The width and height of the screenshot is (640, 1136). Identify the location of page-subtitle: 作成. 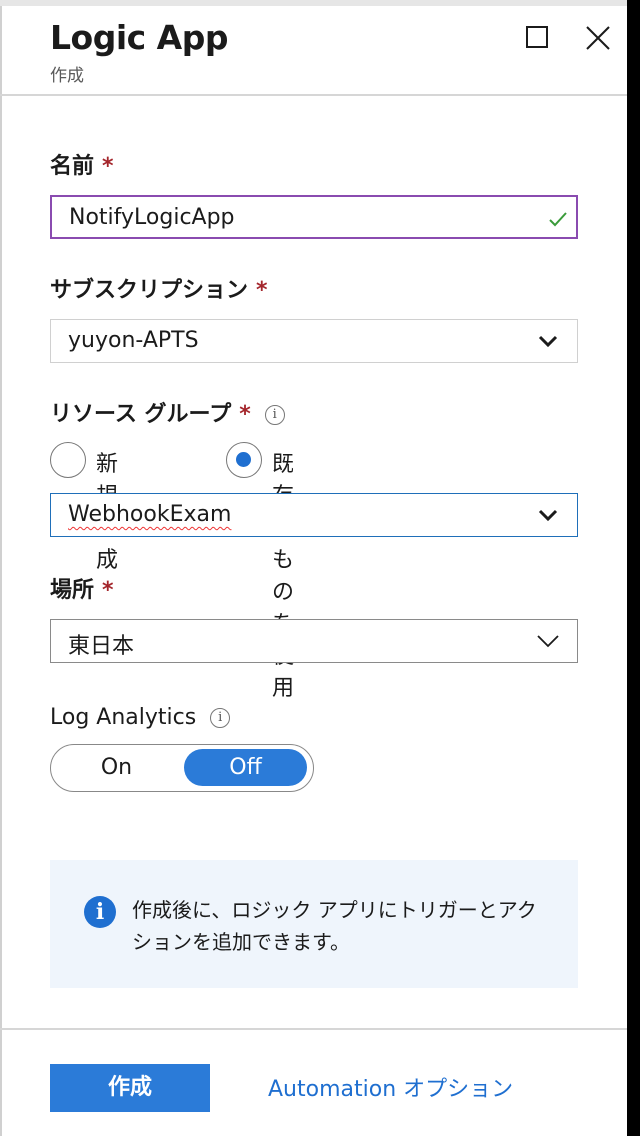
(67, 76).